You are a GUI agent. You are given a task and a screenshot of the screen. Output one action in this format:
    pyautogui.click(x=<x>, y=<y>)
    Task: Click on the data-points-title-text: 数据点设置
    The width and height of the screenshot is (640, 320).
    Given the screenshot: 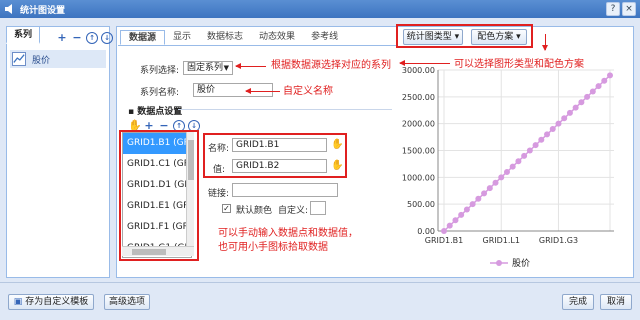 What is the action you would take?
    pyautogui.click(x=160, y=112)
    